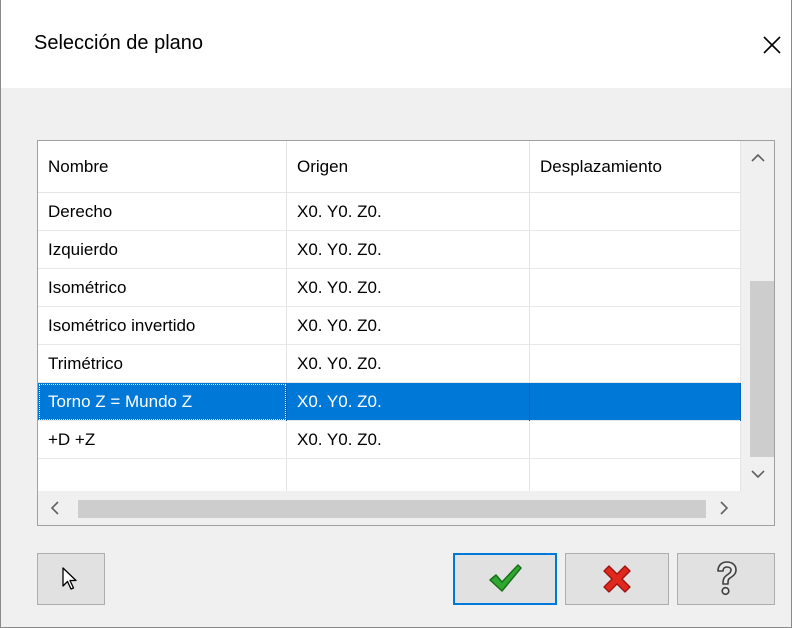  I want to click on table-row: Izquierdo X0. Y0. Z0., so click(389, 250).